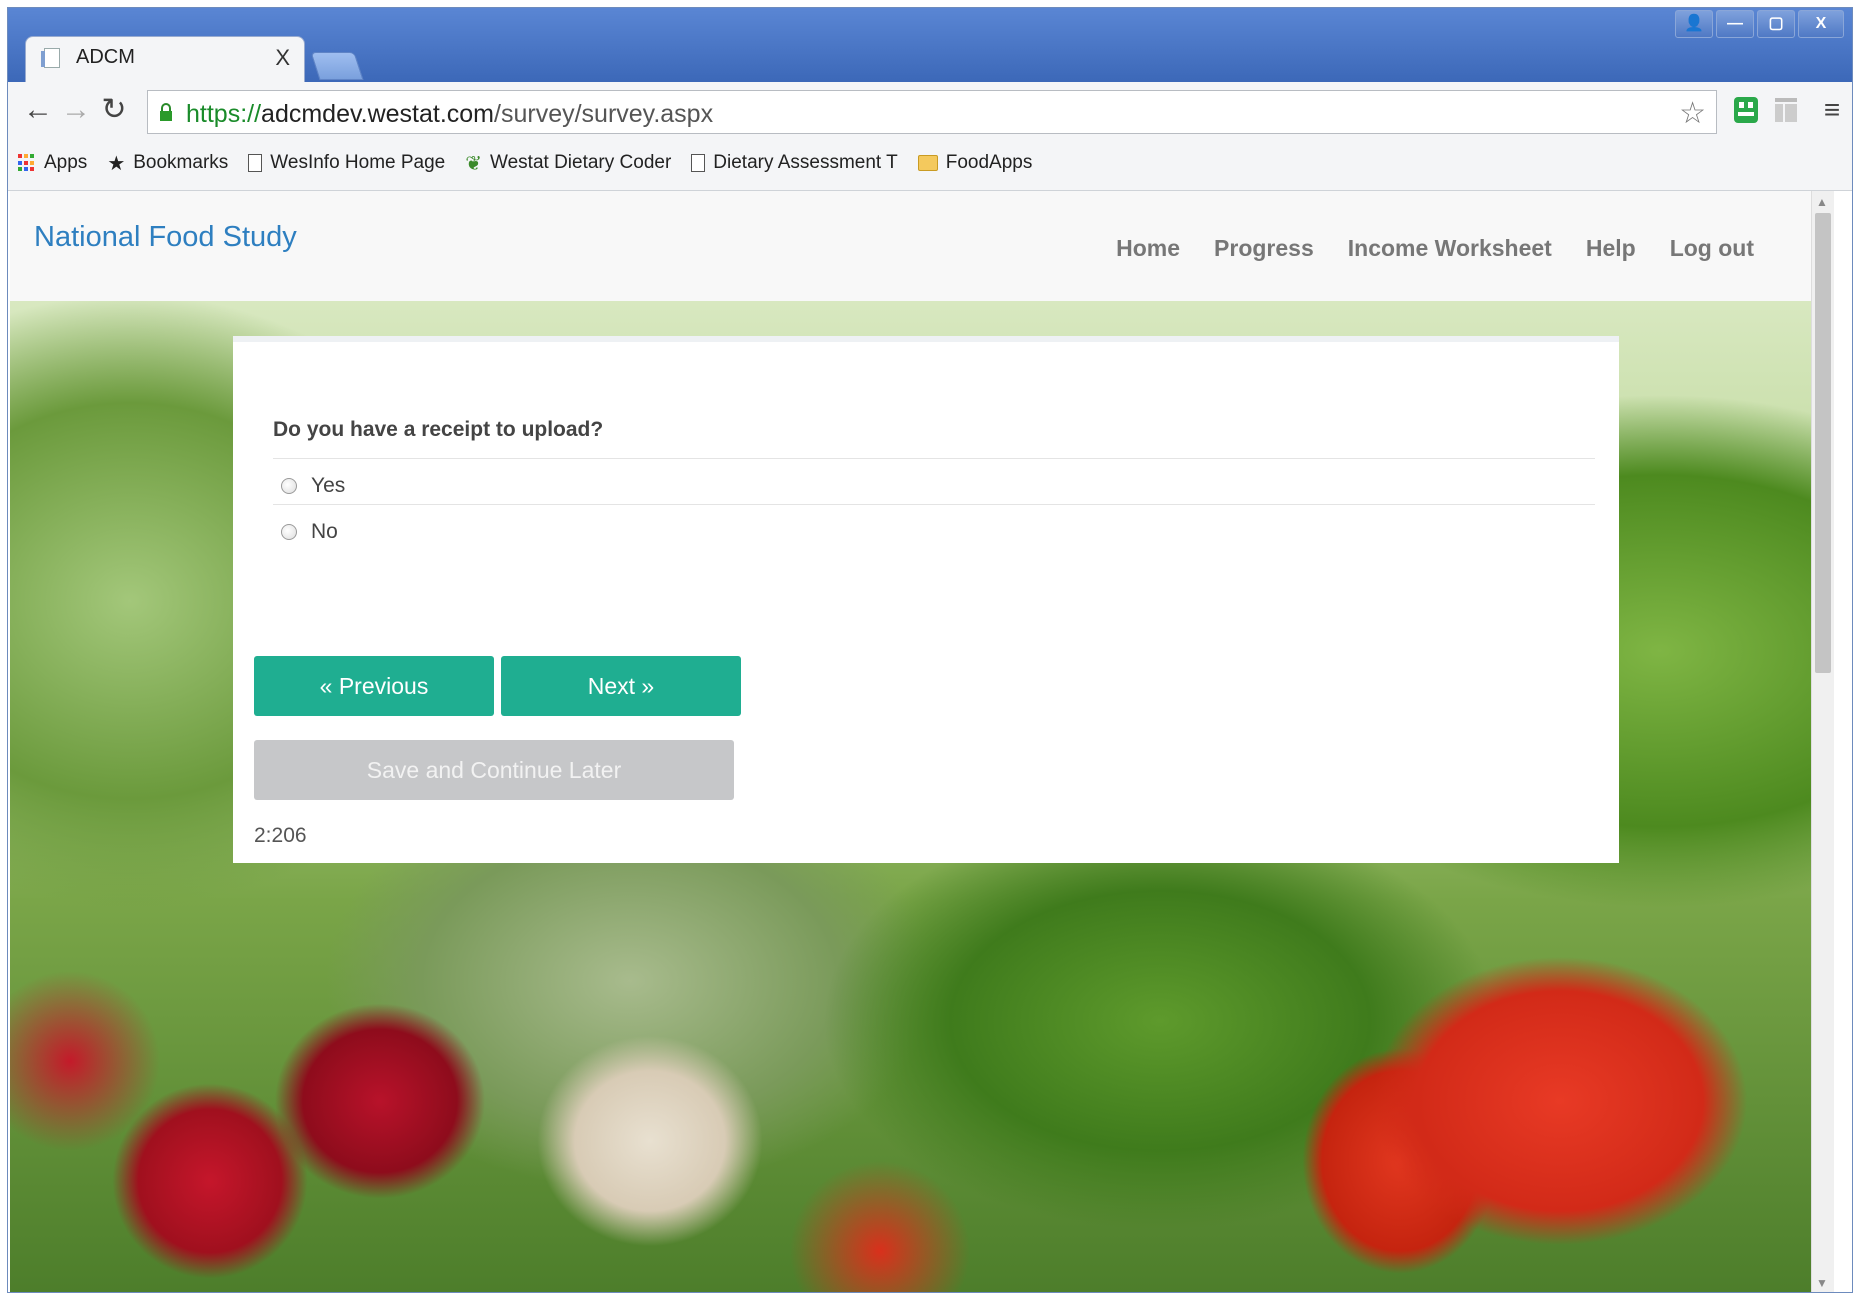  What do you see at coordinates (328, 485) in the screenshot?
I see `option-label: Yes` at bounding box center [328, 485].